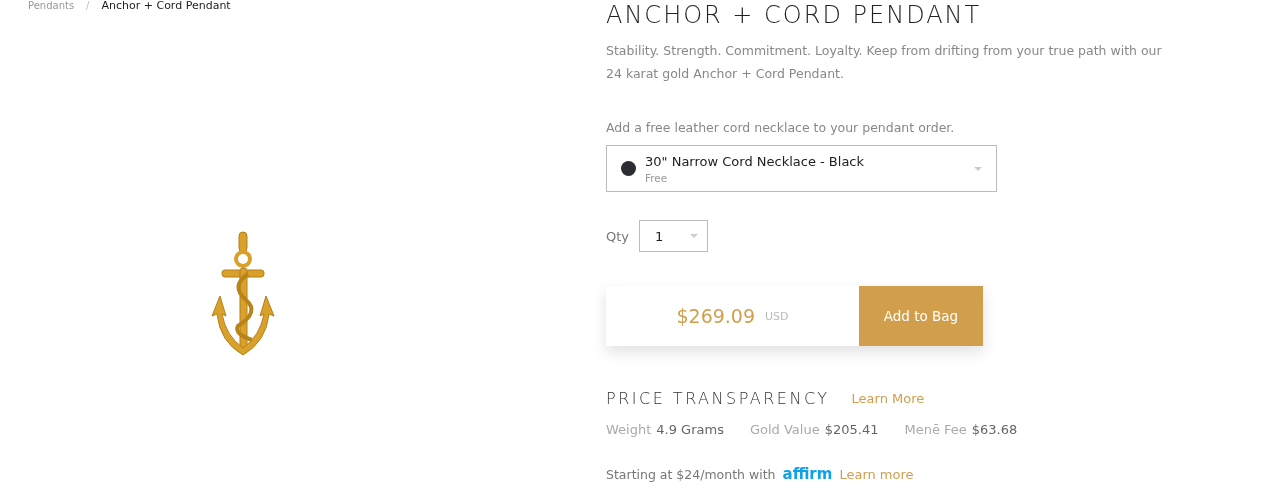 The image size is (1280, 496). Describe the element at coordinates (888, 398) in the screenshot. I see `learn-more-link: Learn More` at that location.